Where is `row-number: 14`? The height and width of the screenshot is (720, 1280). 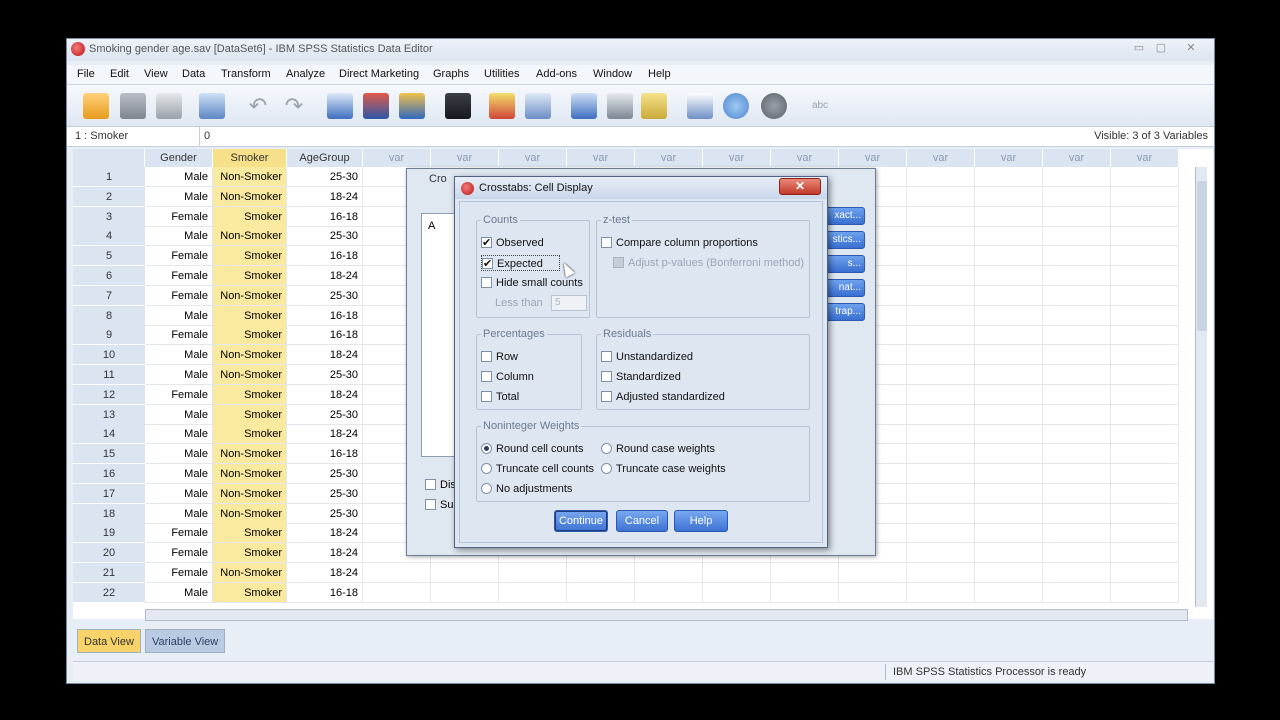 row-number: 14 is located at coordinates (109, 434).